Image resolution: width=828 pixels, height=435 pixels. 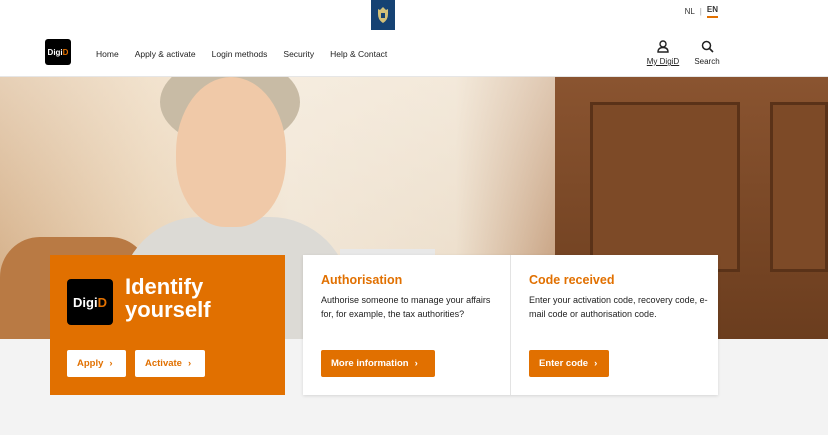 What do you see at coordinates (414, 16) in the screenshot?
I see `top-bar: NL | EN` at bounding box center [414, 16].